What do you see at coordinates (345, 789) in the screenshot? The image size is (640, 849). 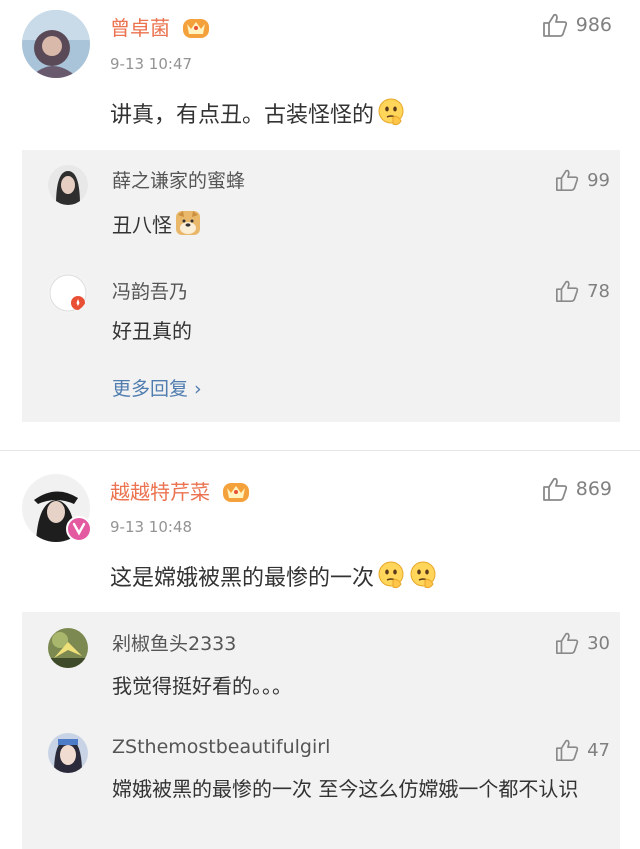 I see `reply-text: 嫦娥被黑的最惨的一次 至今这么仿嫦娥一个都不认识` at bounding box center [345, 789].